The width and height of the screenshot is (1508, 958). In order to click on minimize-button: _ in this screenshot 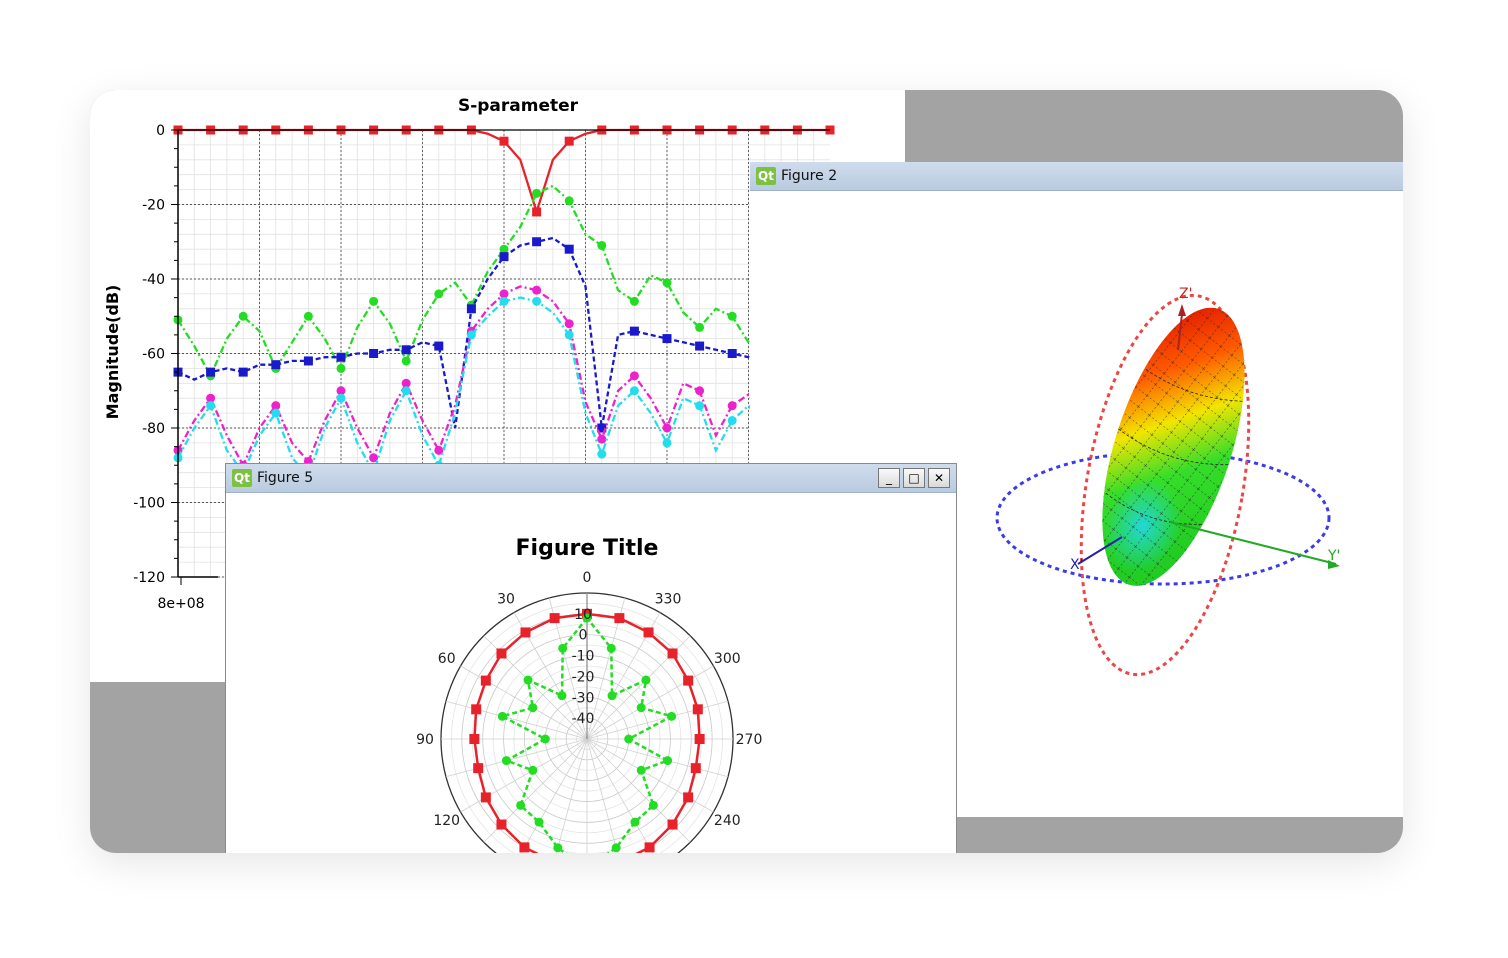, I will do `click(889, 478)`.